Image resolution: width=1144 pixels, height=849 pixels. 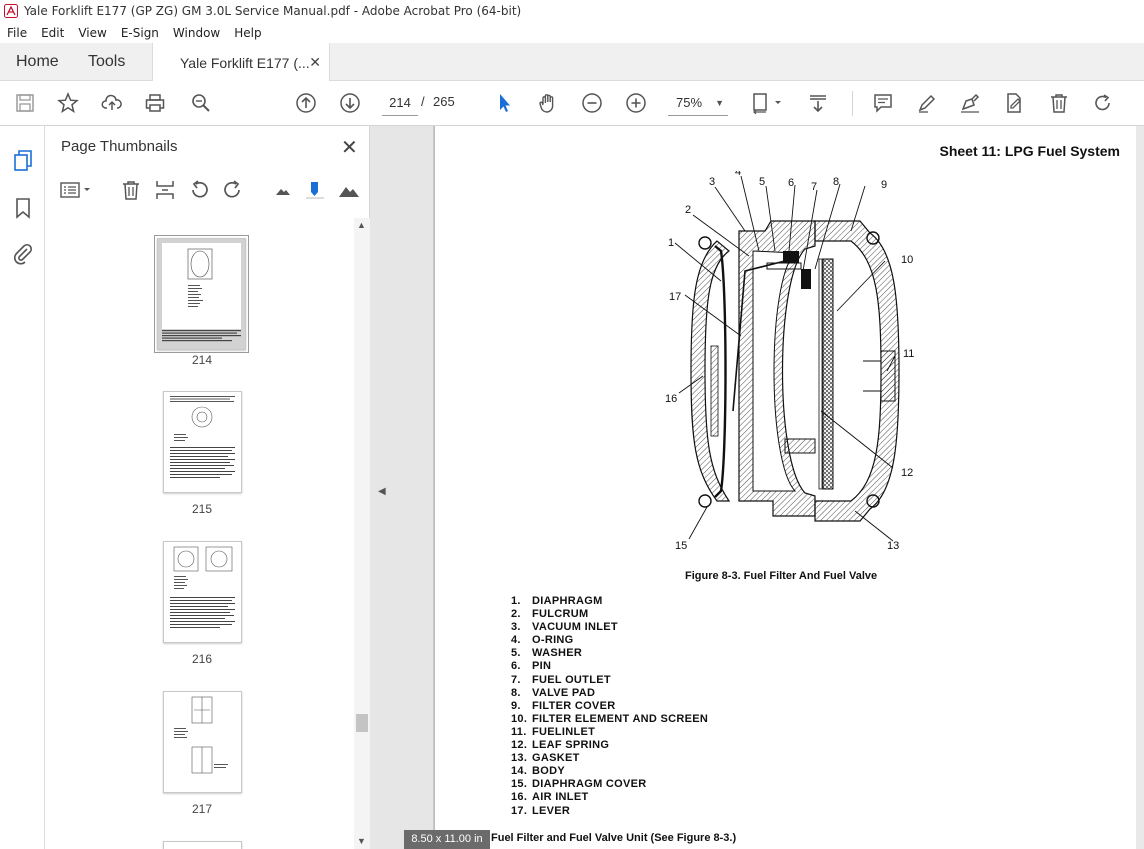 I want to click on zoom-search-icon, so click(x=201, y=103).